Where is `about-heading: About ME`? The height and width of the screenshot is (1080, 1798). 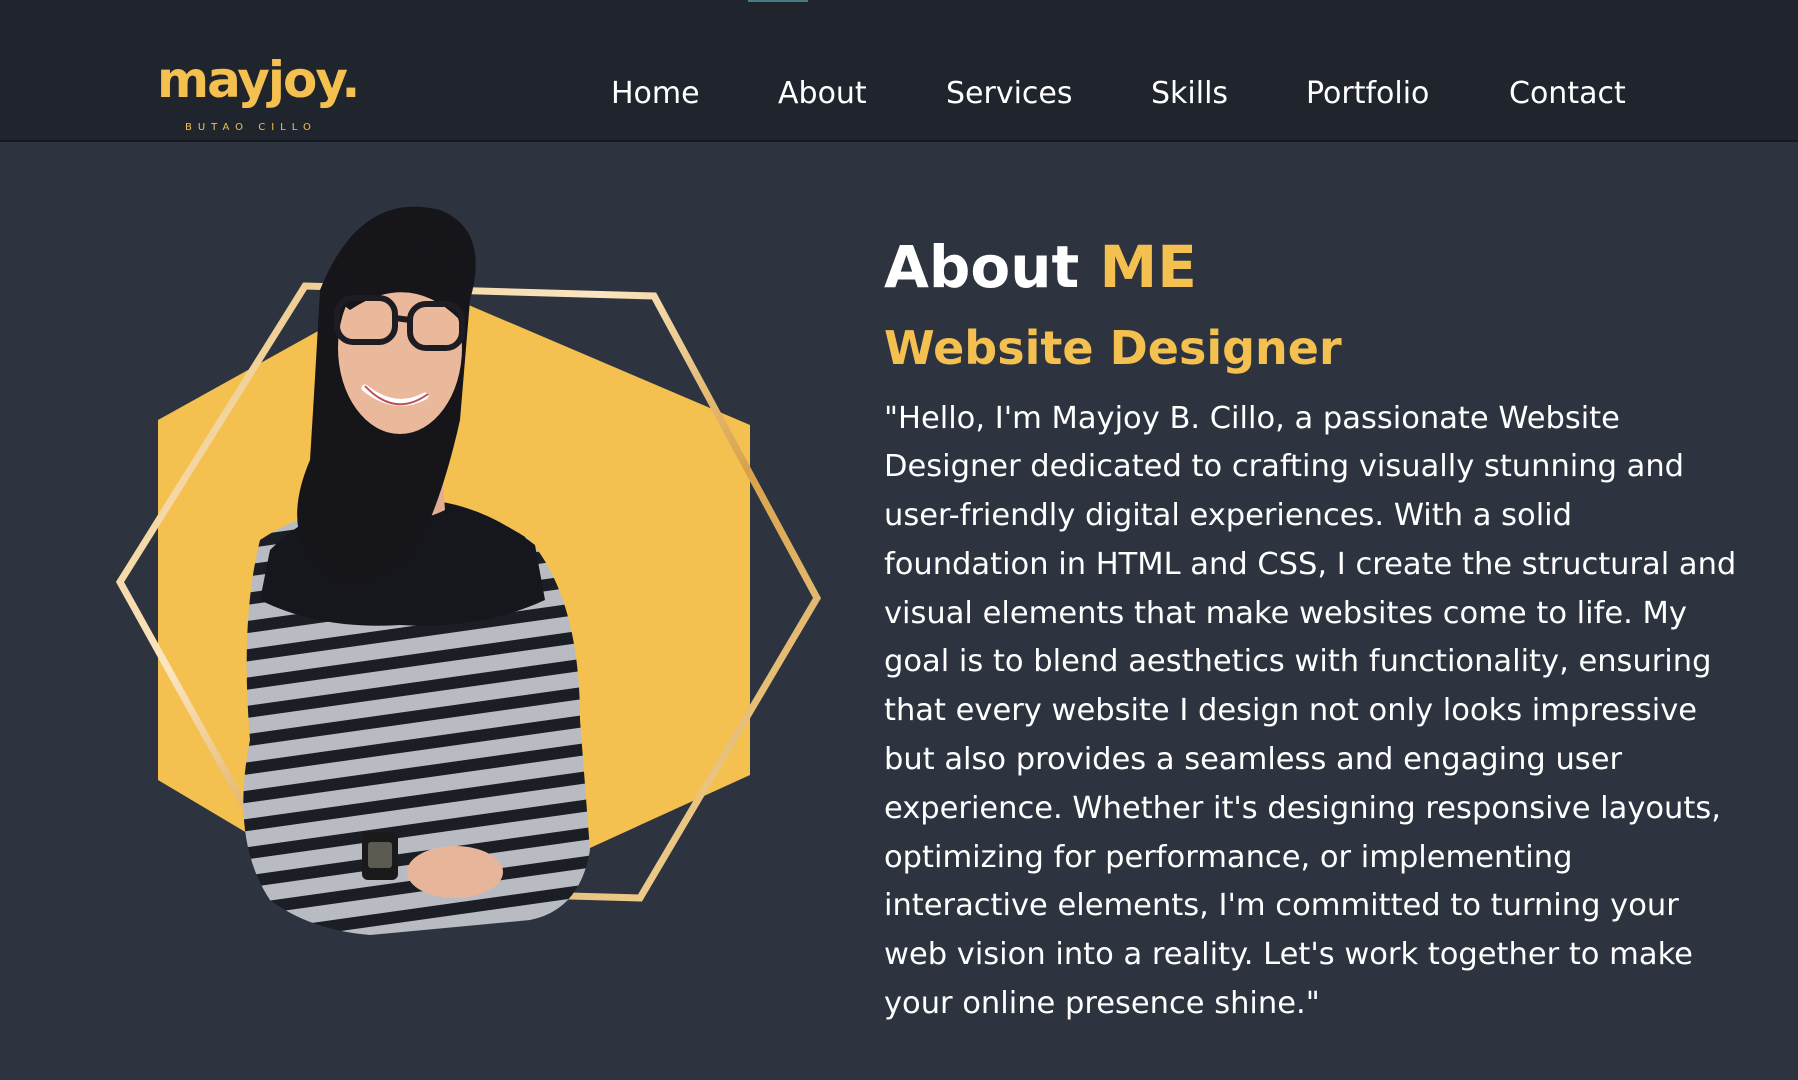
about-heading: About ME is located at coordinates (1040, 267).